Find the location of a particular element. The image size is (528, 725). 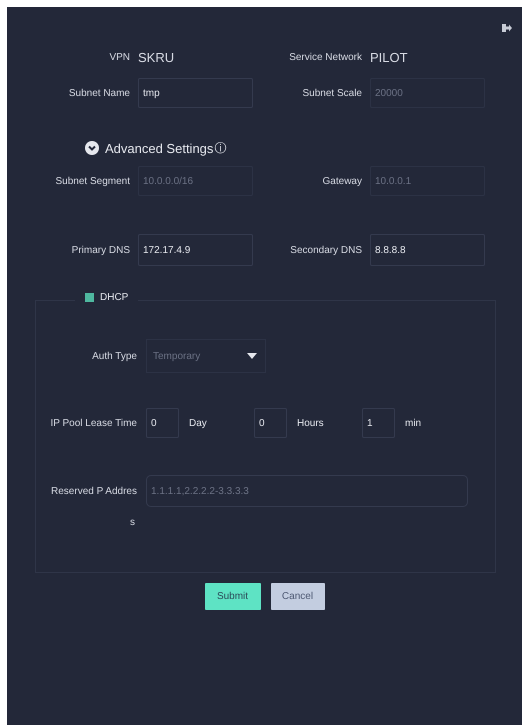

chevron-icon is located at coordinates (92, 148).